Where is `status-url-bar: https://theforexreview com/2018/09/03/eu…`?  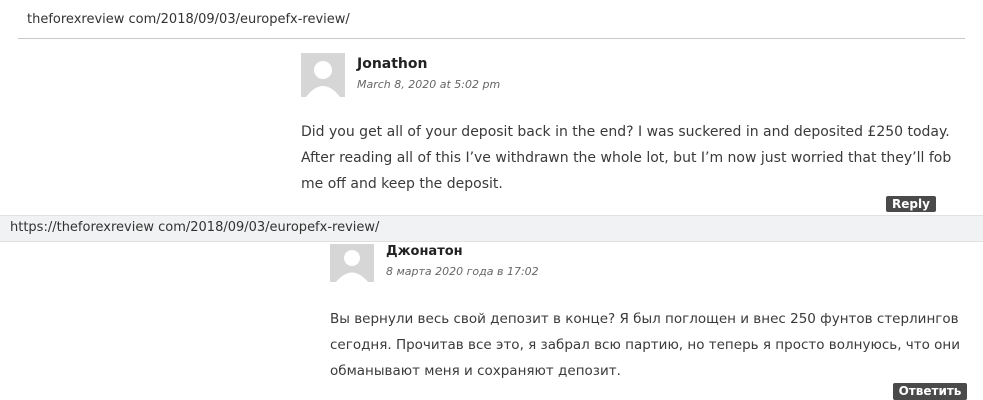
status-url-bar: https://theforexreview com/2018/09/03/eu… is located at coordinates (491, 228).